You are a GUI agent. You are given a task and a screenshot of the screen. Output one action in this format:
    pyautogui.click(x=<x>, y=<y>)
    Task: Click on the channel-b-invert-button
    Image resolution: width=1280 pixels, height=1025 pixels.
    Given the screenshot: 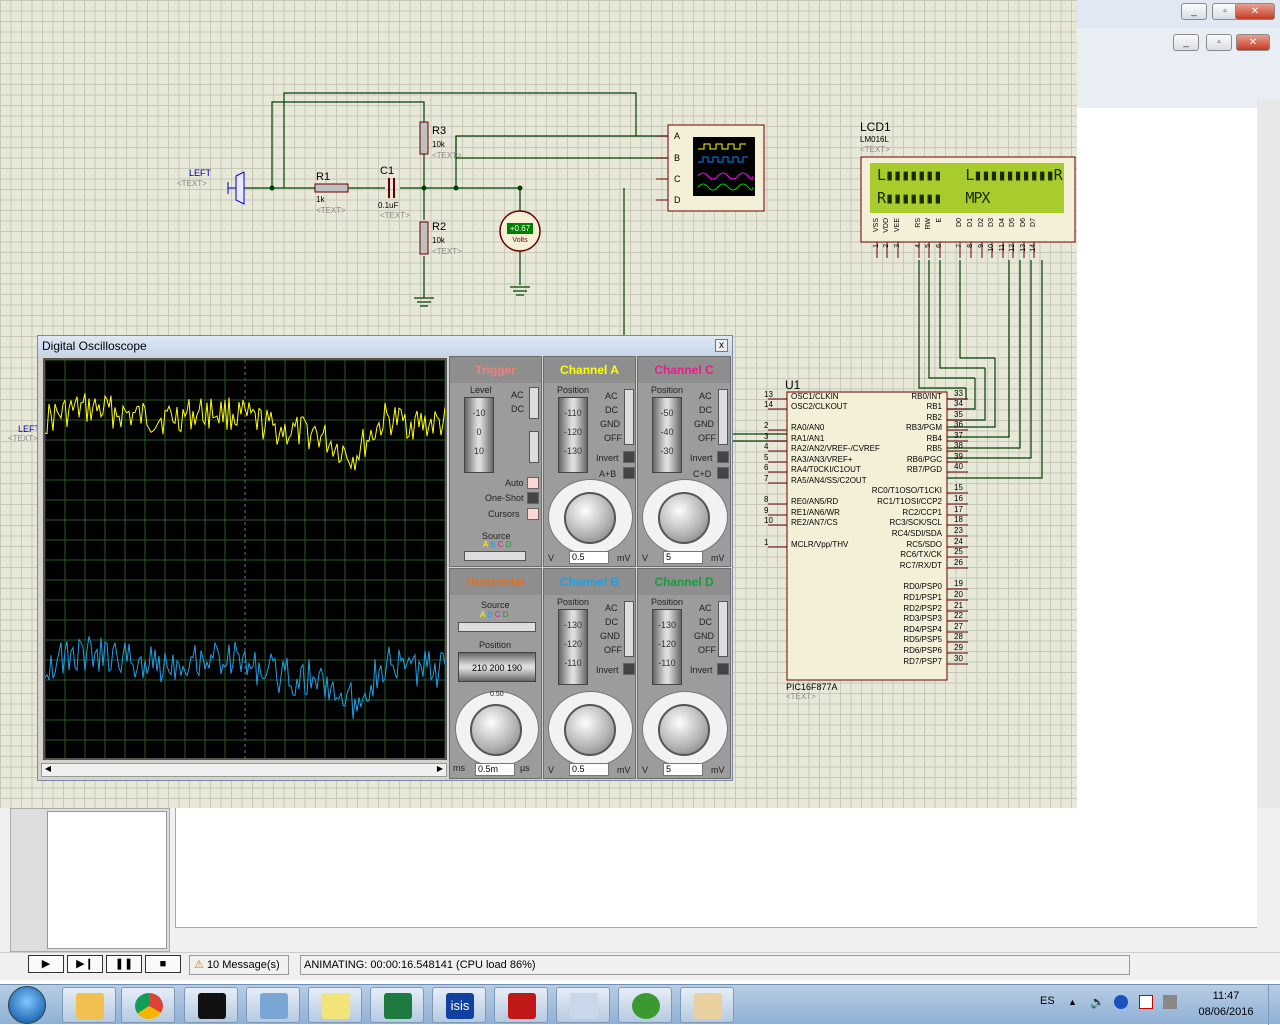 What is the action you would take?
    pyautogui.click(x=629, y=669)
    